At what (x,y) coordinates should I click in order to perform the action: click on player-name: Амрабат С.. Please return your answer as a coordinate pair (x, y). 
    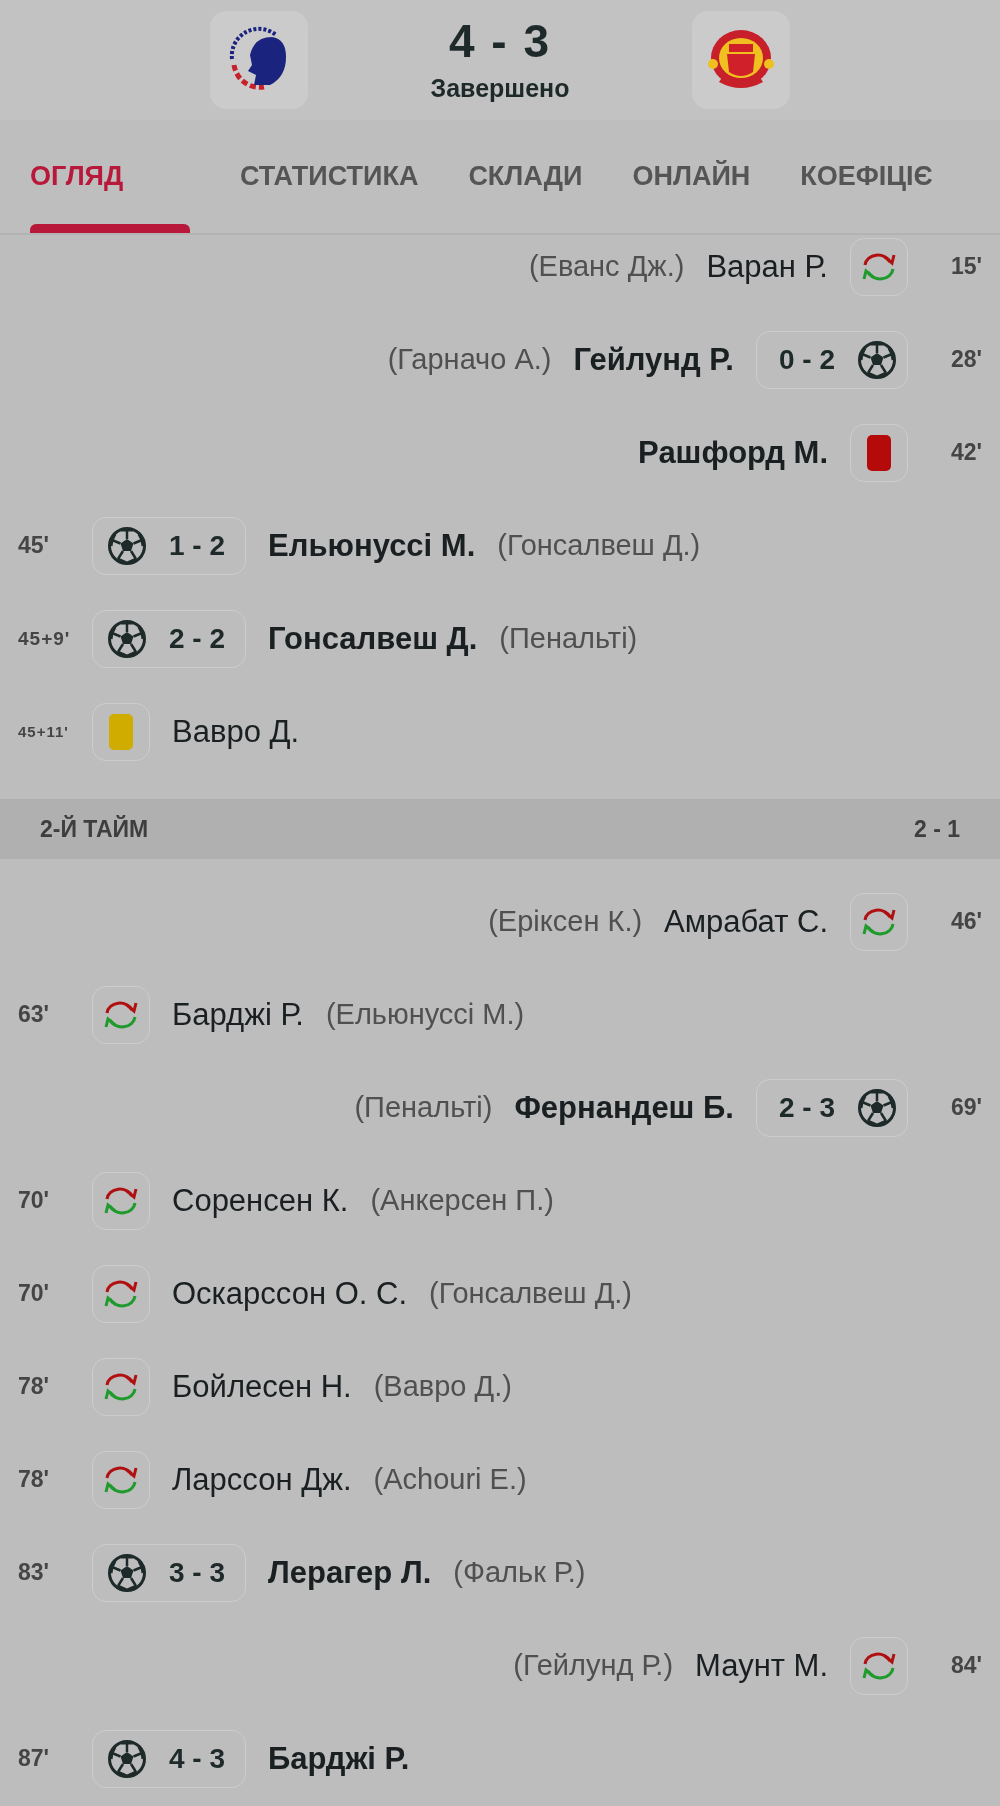
    Looking at the image, I should click on (746, 921).